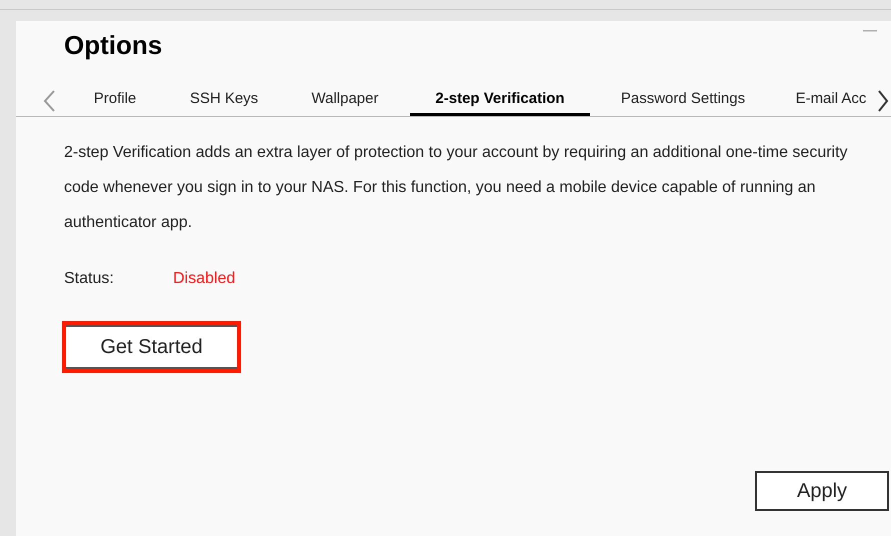  I want to click on tab: 2-step Verification, so click(500, 101).